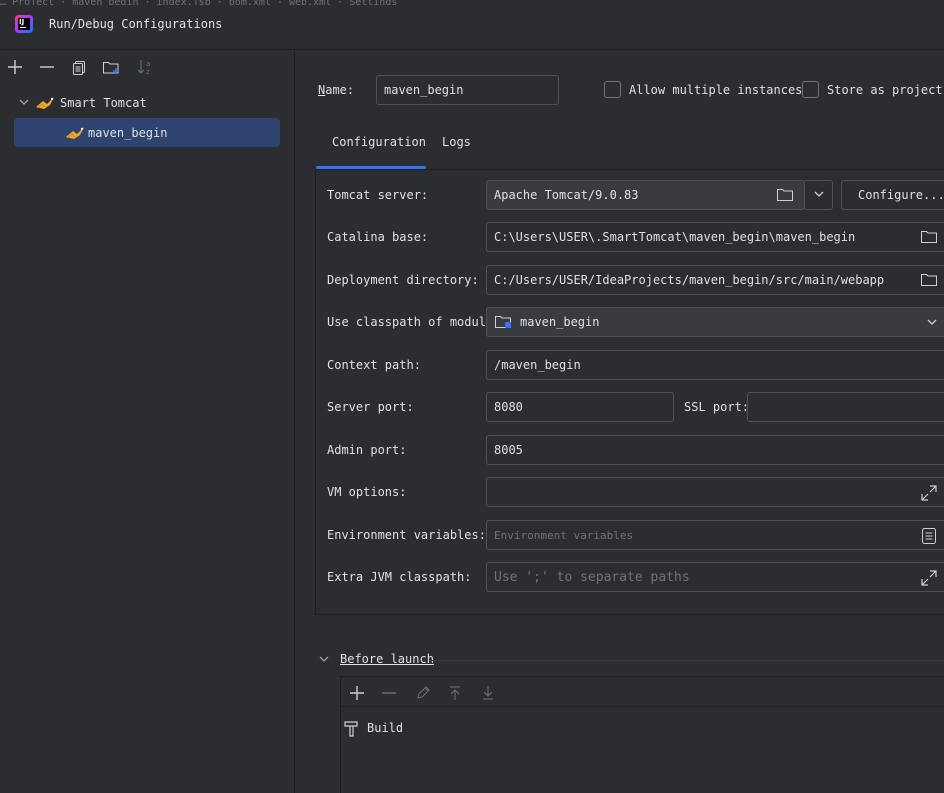 The width and height of the screenshot is (944, 793). I want to click on tab-logs: Logs, so click(456, 142).